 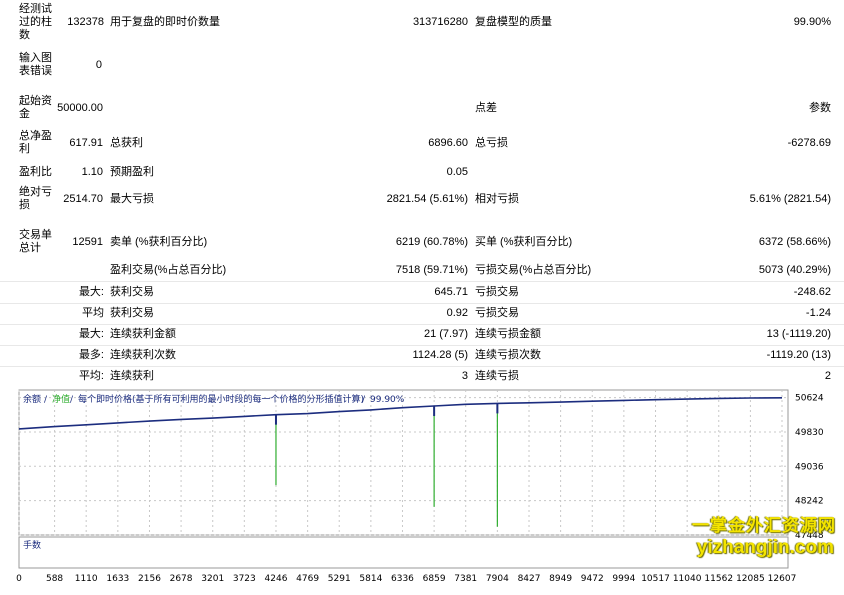 I want to click on max-drawdown-label: 最大亏损, so click(x=132, y=199).